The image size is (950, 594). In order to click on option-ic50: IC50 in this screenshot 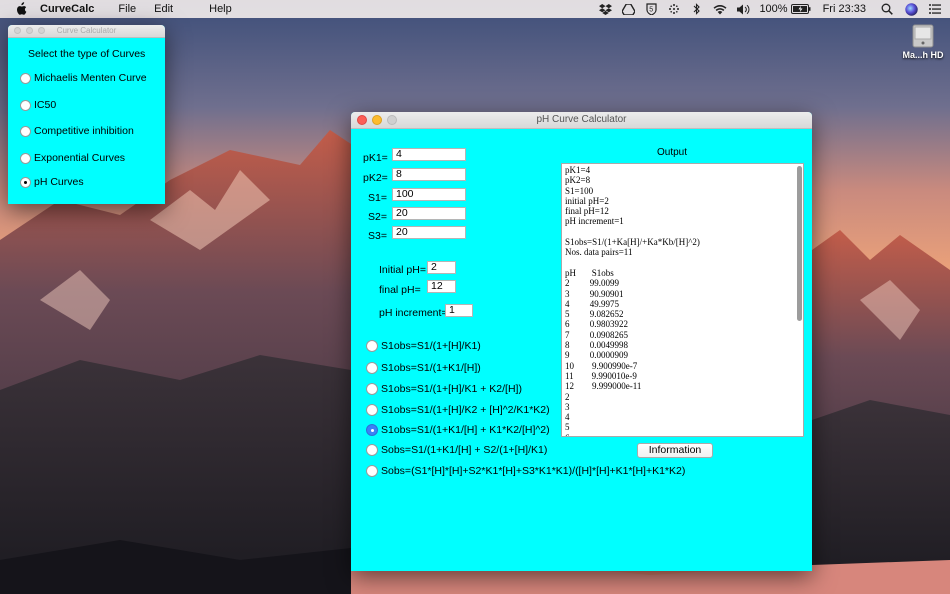, I will do `click(38, 105)`.